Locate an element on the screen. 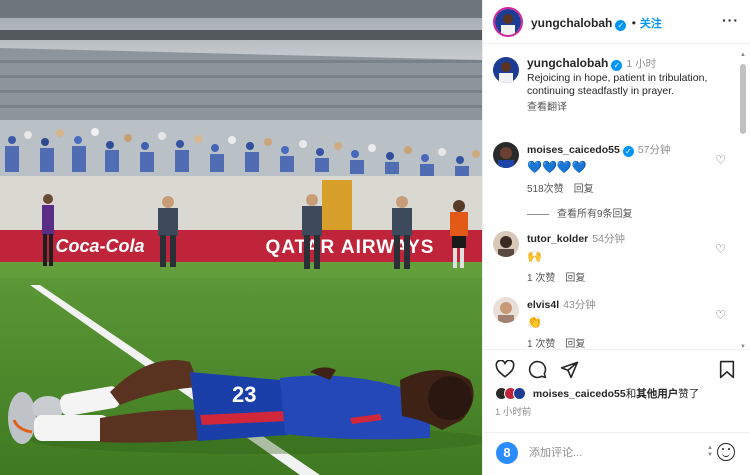  emoji-icon is located at coordinates (726, 452).